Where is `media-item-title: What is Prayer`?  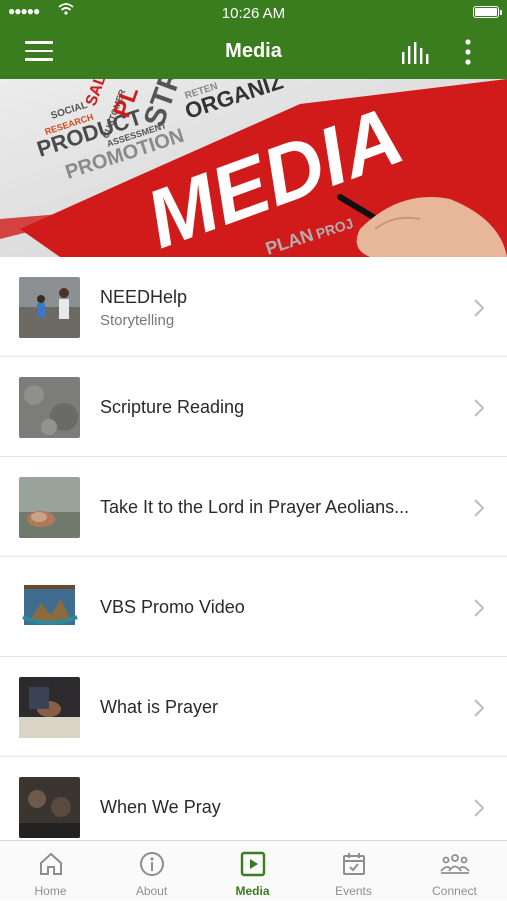 media-item-title: What is Prayer is located at coordinates (159, 707).